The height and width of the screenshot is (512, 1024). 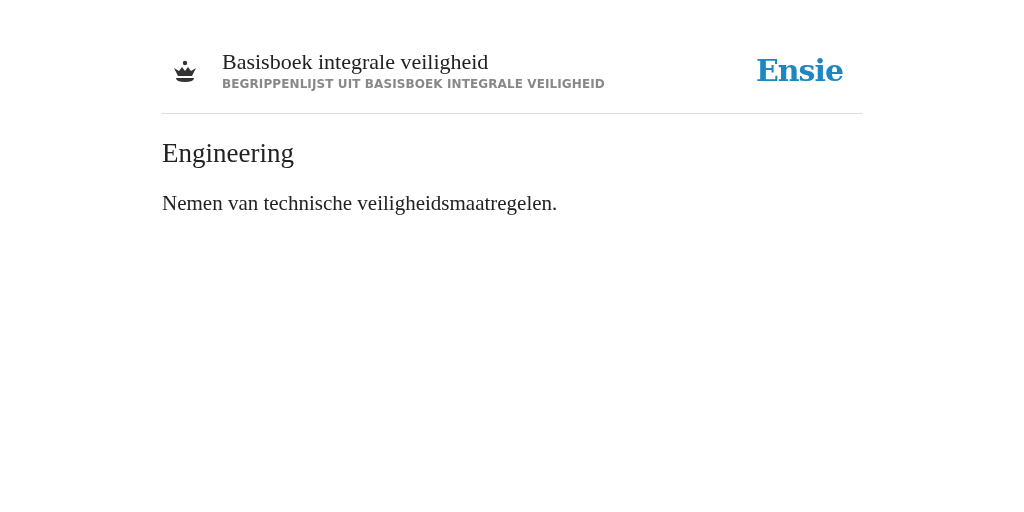 I want to click on crown-icon, so click(x=185, y=72).